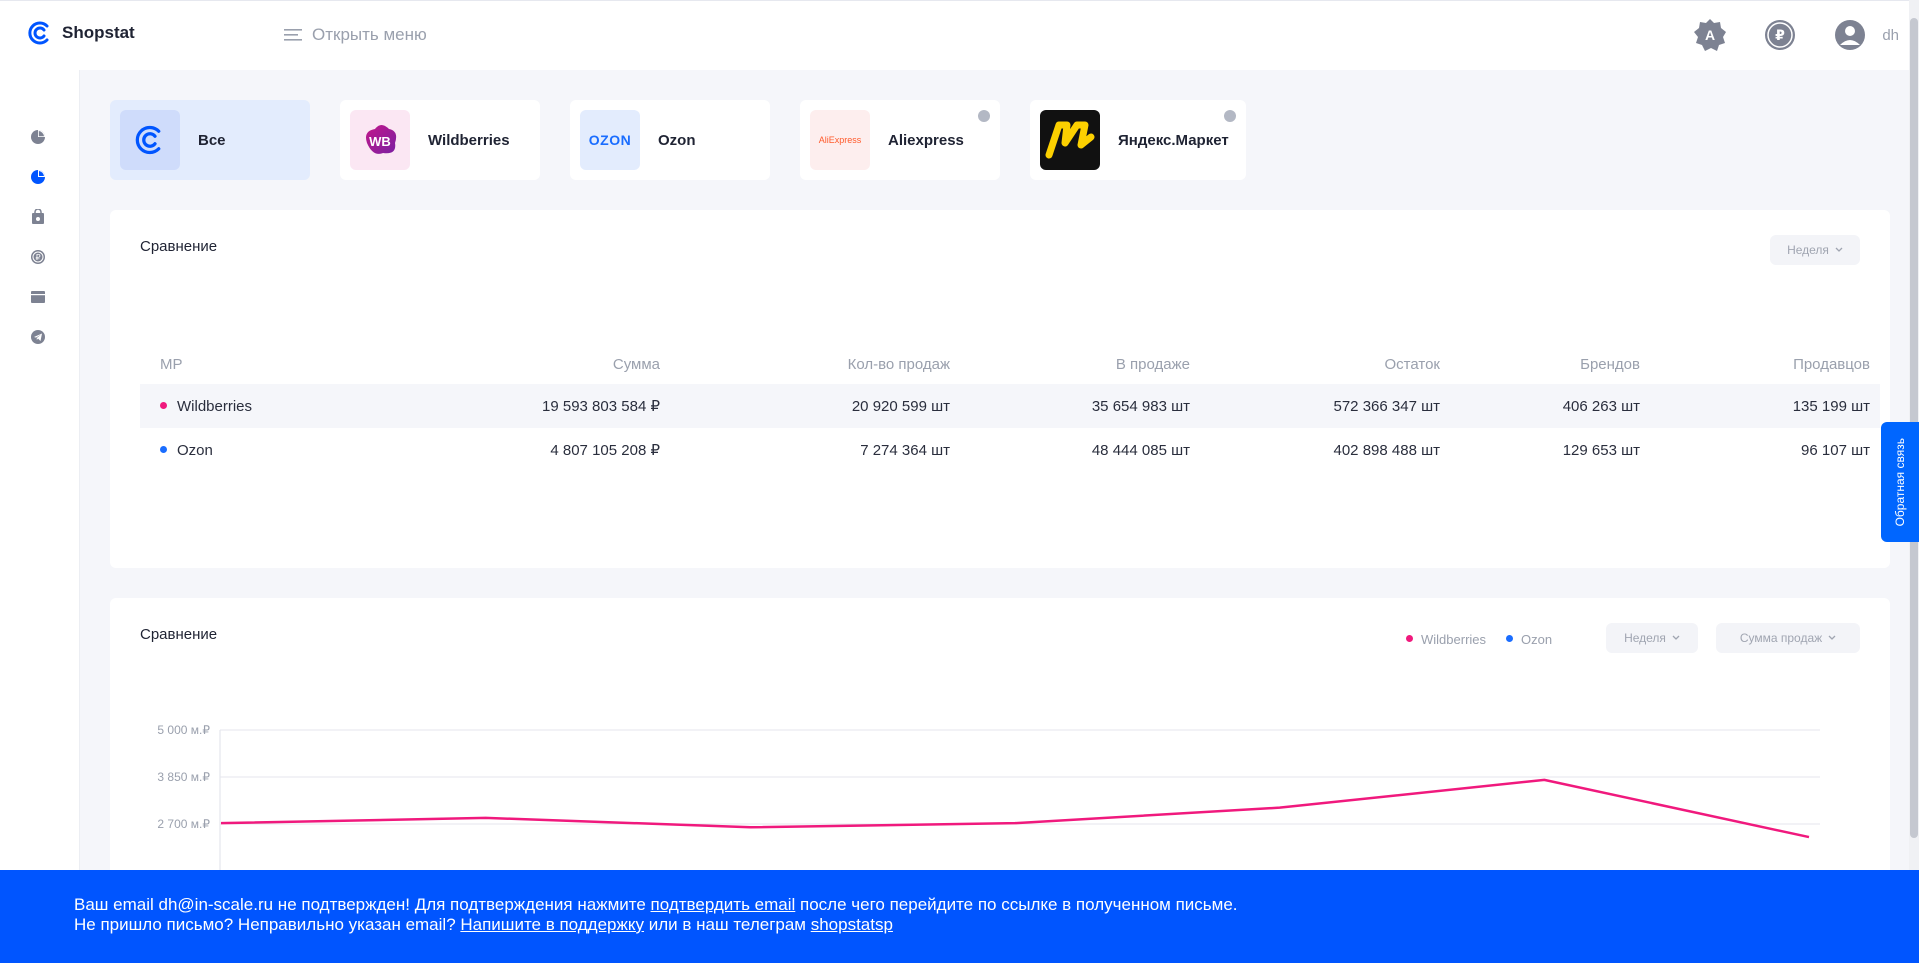 This screenshot has height=963, width=1919. I want to click on ruble-icon: ₽, so click(1780, 35).